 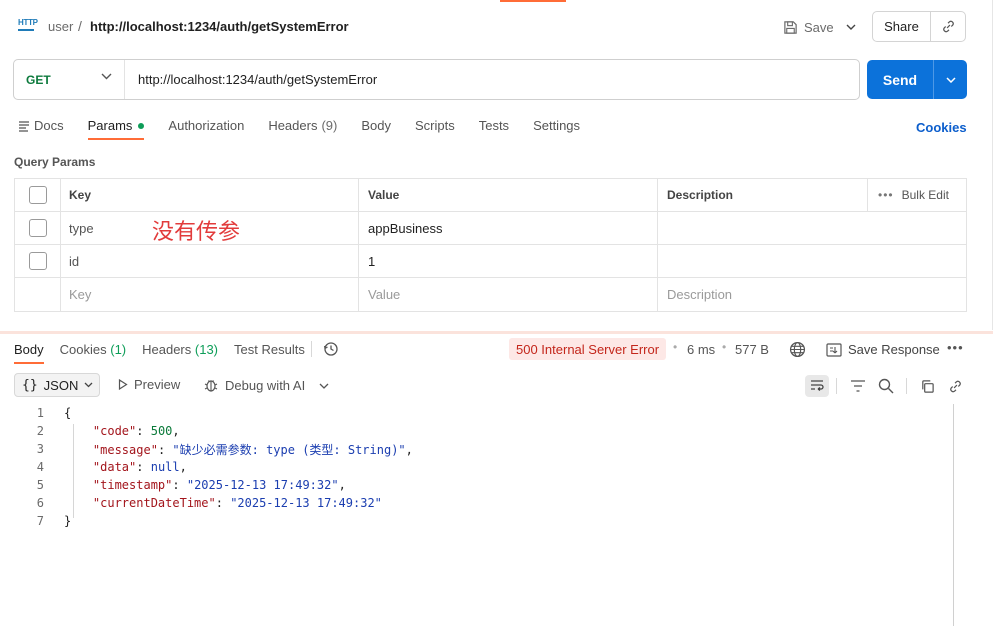 What do you see at coordinates (588, 349) in the screenshot?
I see `status-badge: 500 Internal Server Error` at bounding box center [588, 349].